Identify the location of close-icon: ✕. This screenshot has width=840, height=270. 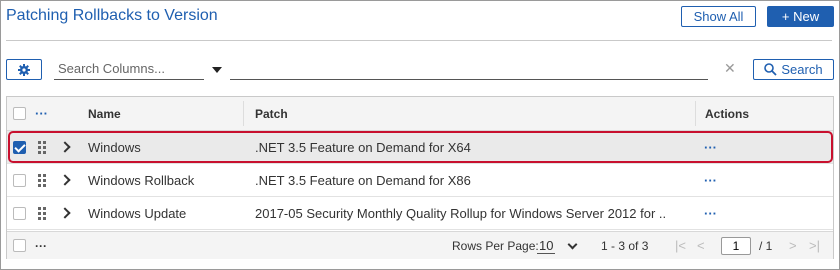
(730, 68).